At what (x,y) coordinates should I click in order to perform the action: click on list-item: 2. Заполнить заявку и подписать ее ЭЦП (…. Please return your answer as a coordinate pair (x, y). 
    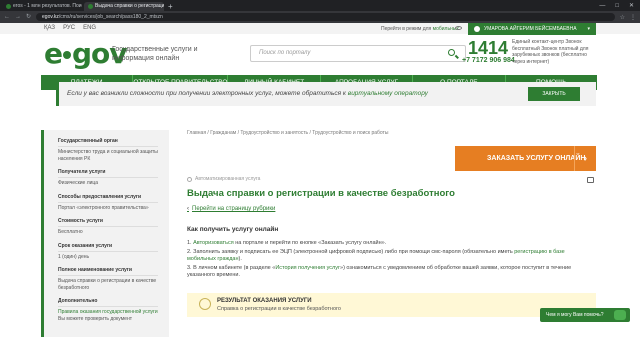
    Looking at the image, I should click on (387, 256).